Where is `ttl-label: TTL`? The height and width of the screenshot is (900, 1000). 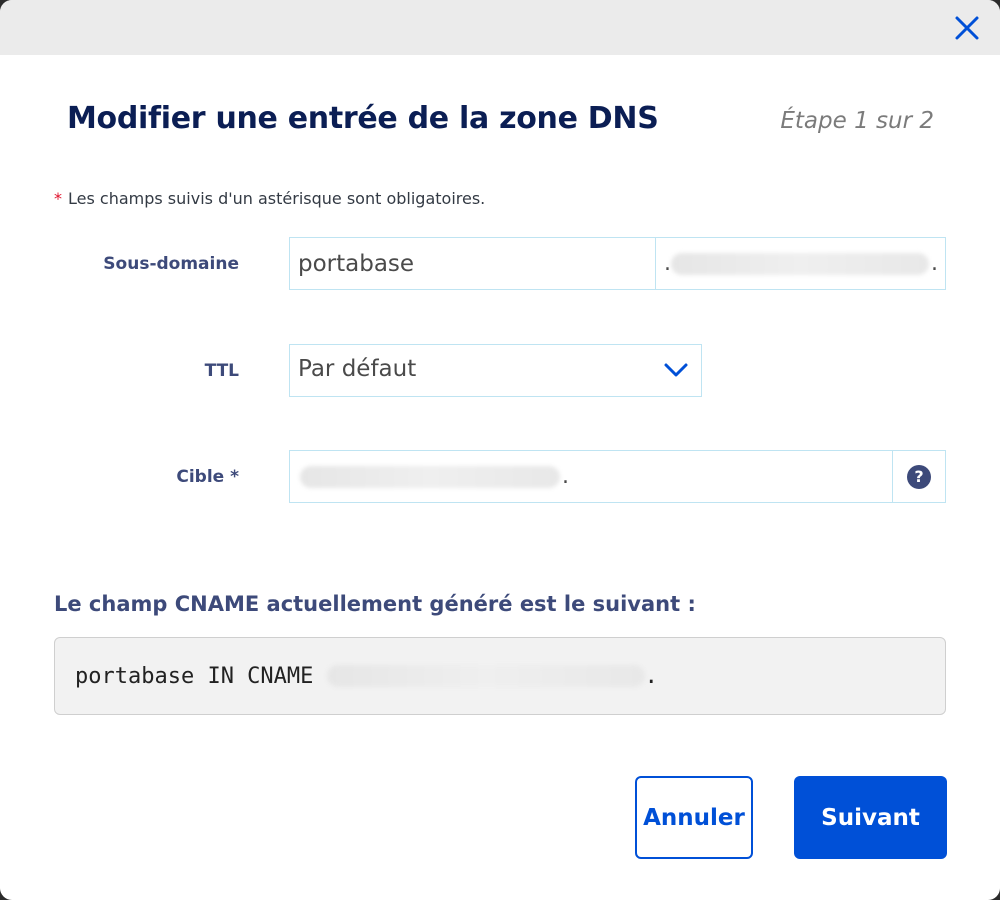 ttl-label: TTL is located at coordinates (221, 371).